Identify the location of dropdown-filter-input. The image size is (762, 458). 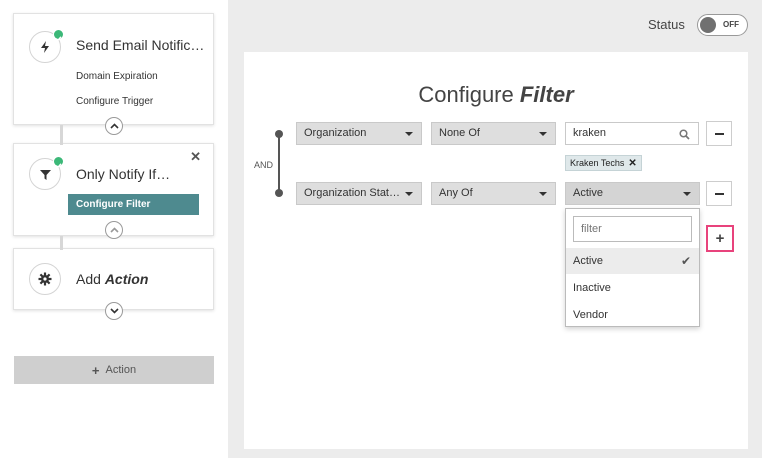
(632, 229).